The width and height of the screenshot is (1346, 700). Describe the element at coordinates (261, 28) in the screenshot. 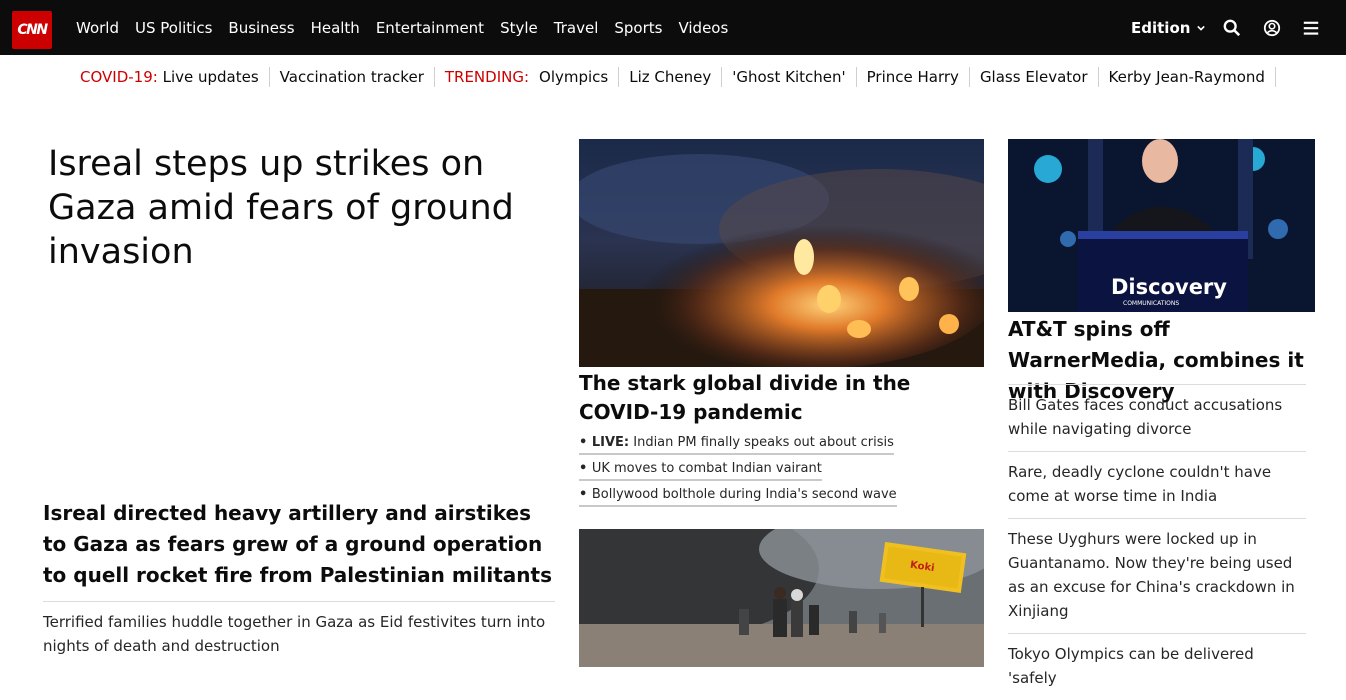

I see `nav-business: Business` at that location.